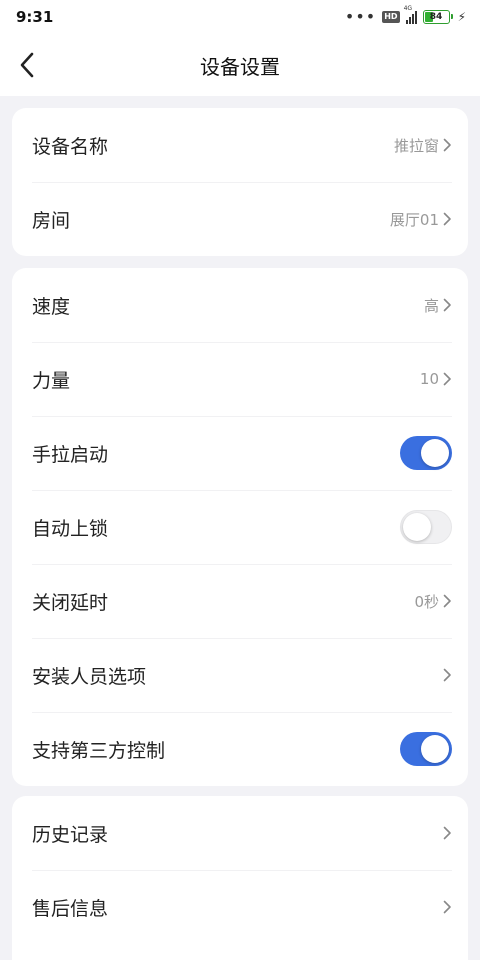 The image size is (480, 960). Describe the element at coordinates (240, 305) in the screenshot. I see `speed-row: 速度 高` at that location.